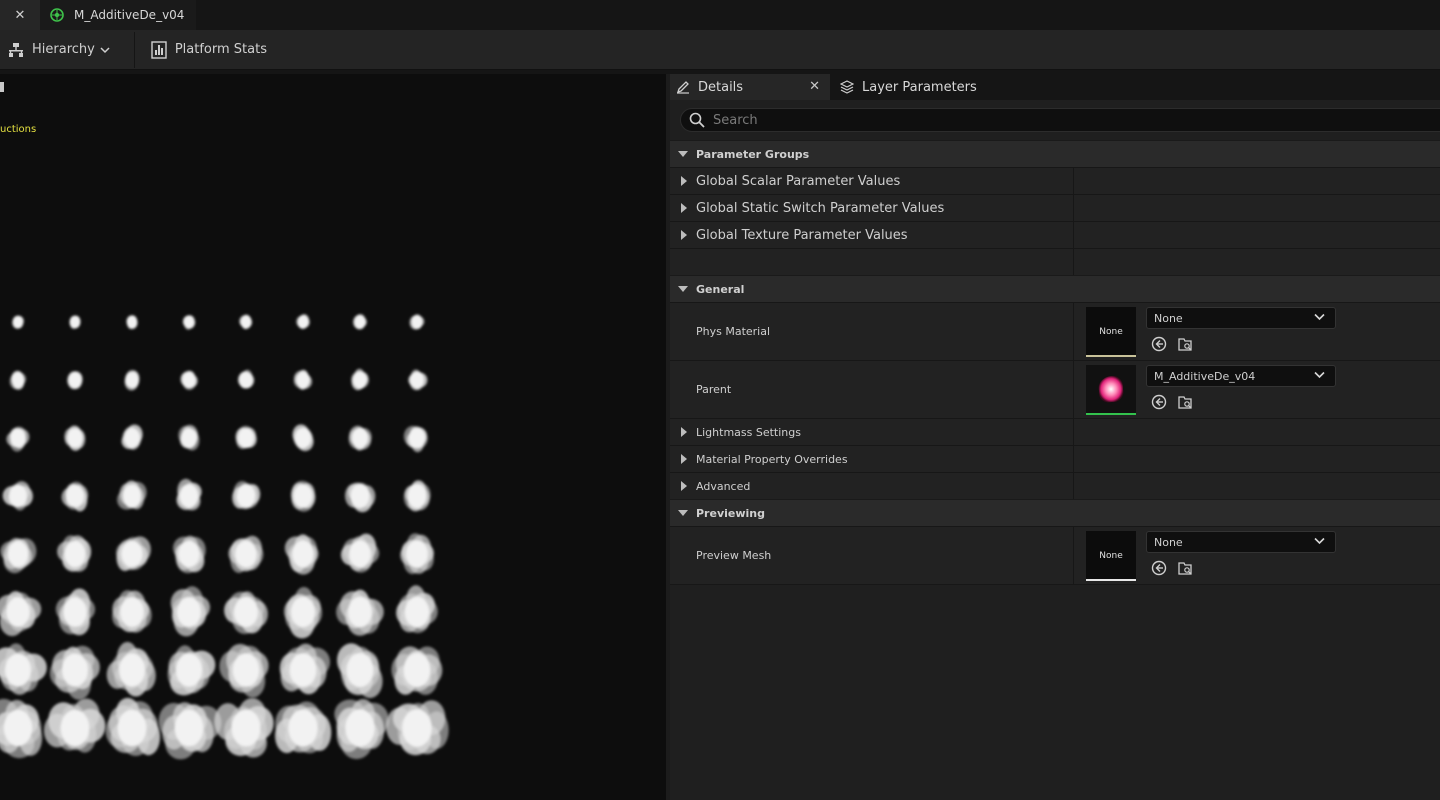 This screenshot has width=1440, height=800. Describe the element at coordinates (1055, 458) in the screenshot. I see `group-material-property-overrides: Material Property Overrides` at that location.